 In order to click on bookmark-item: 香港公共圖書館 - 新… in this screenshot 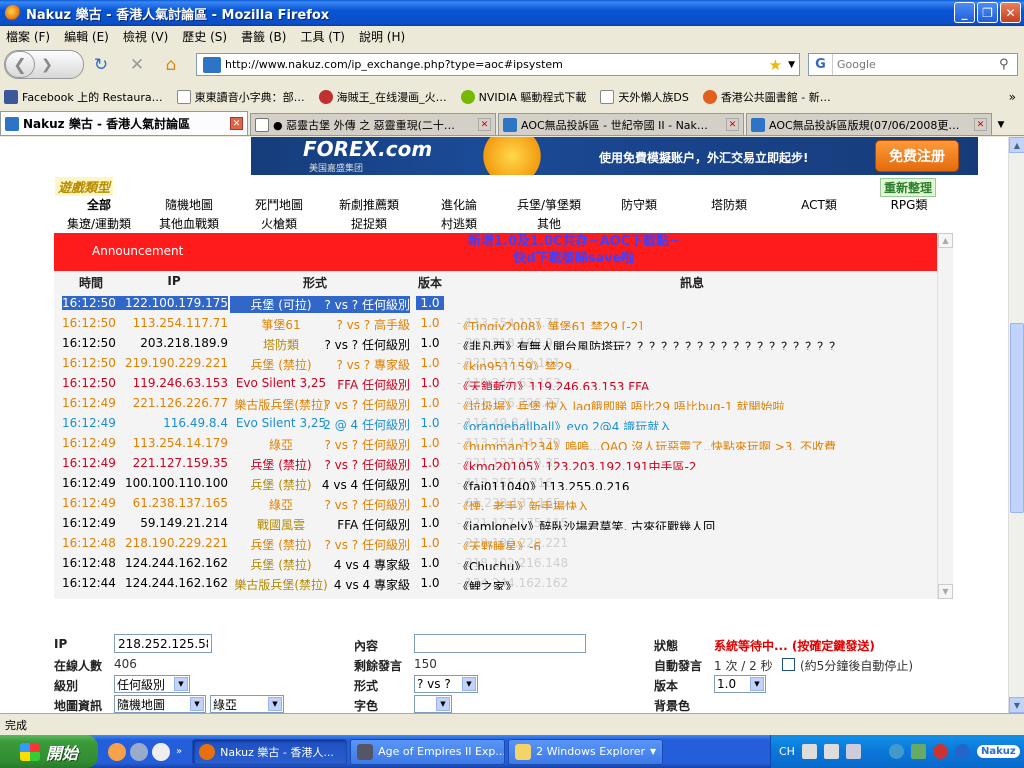, I will do `click(766, 97)`.